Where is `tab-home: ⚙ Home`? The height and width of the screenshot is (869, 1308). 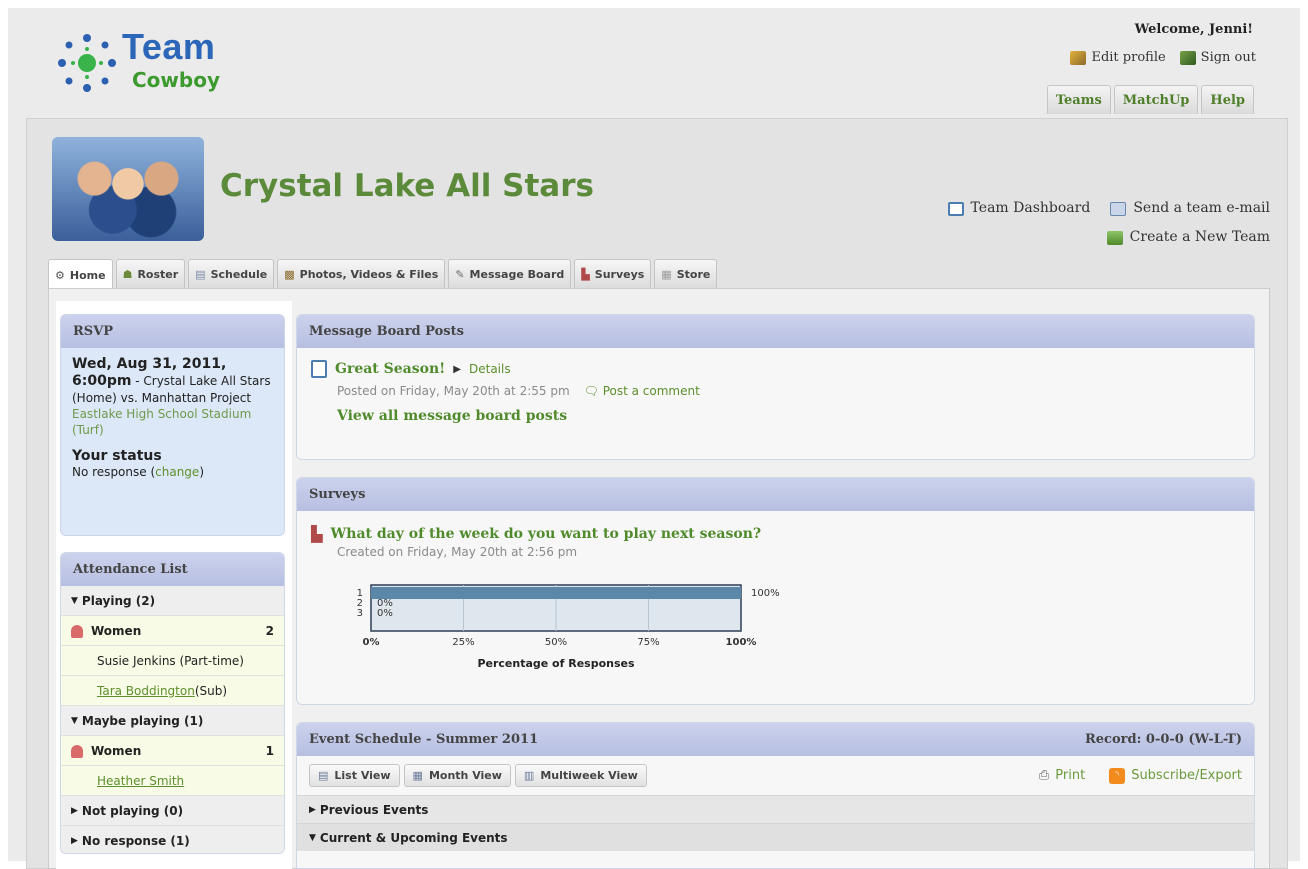 tab-home: ⚙ Home is located at coordinates (80, 274).